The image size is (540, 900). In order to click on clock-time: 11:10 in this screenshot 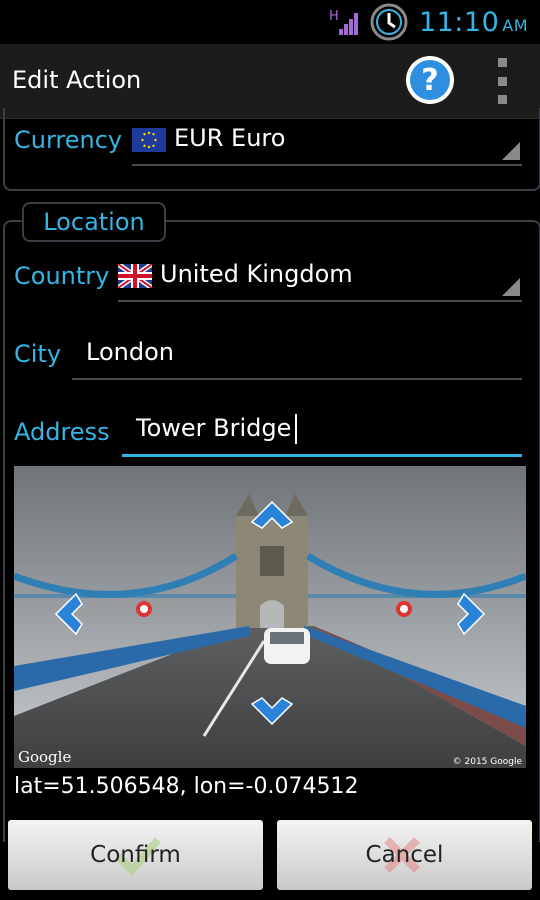, I will do `click(459, 22)`.